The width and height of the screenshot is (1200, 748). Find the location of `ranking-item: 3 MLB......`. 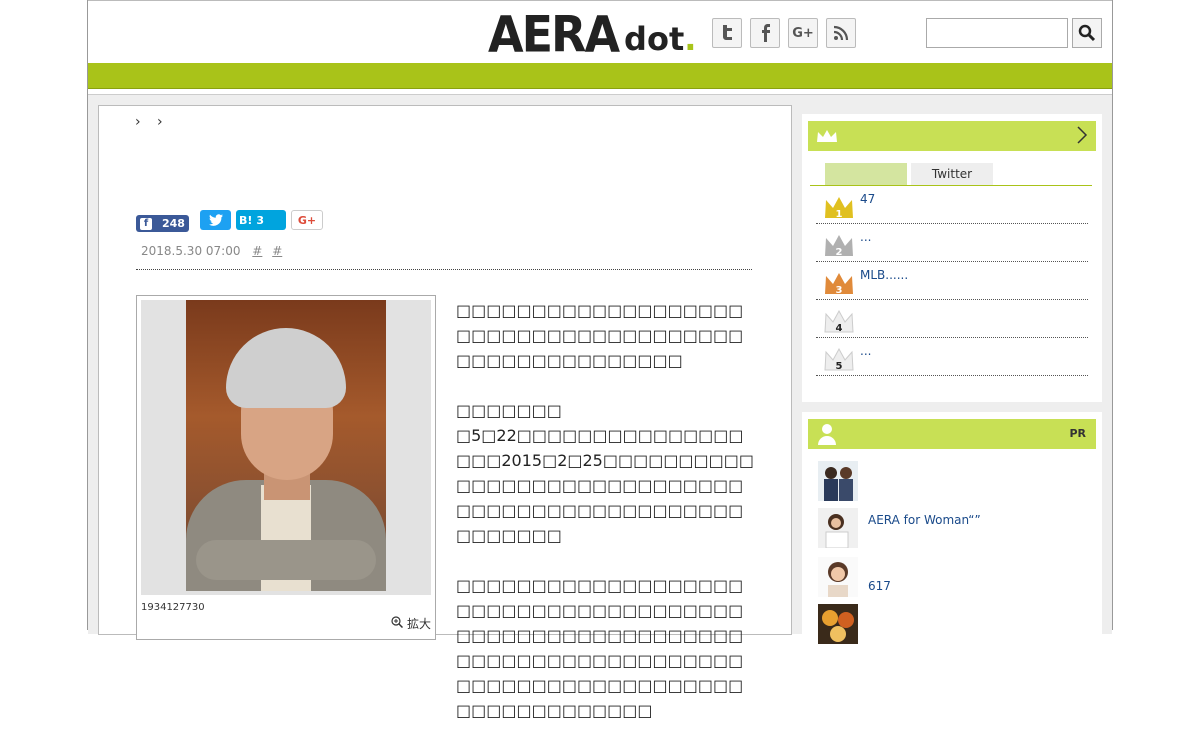

ranking-item: 3 MLB...... is located at coordinates (952, 281).